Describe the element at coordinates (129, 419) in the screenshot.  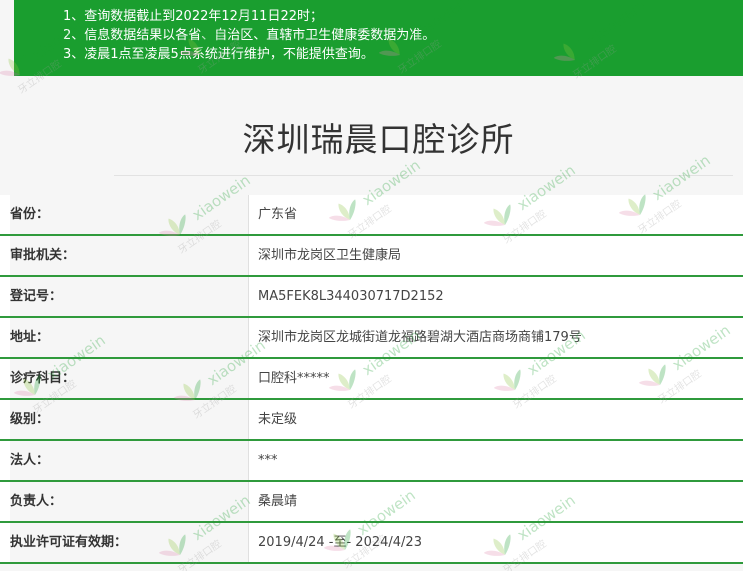
I see `level-label: 级别：` at that location.